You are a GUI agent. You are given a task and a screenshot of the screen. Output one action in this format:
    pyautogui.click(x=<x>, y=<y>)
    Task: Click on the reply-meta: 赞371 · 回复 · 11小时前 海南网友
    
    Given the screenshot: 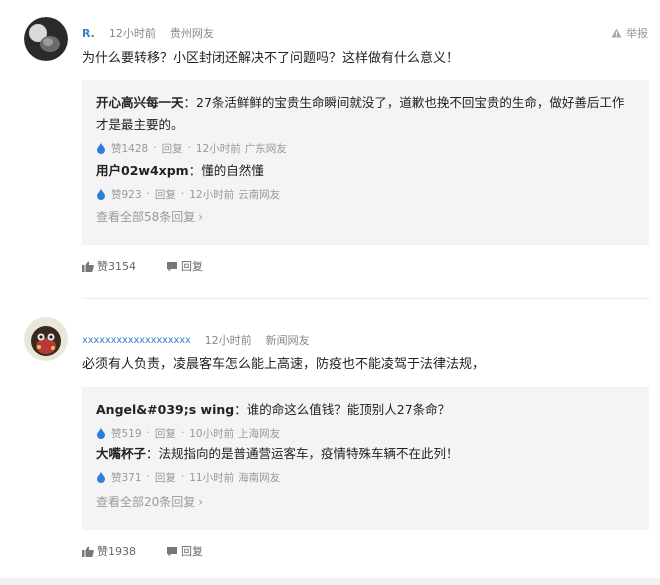 What is the action you would take?
    pyautogui.click(x=366, y=477)
    